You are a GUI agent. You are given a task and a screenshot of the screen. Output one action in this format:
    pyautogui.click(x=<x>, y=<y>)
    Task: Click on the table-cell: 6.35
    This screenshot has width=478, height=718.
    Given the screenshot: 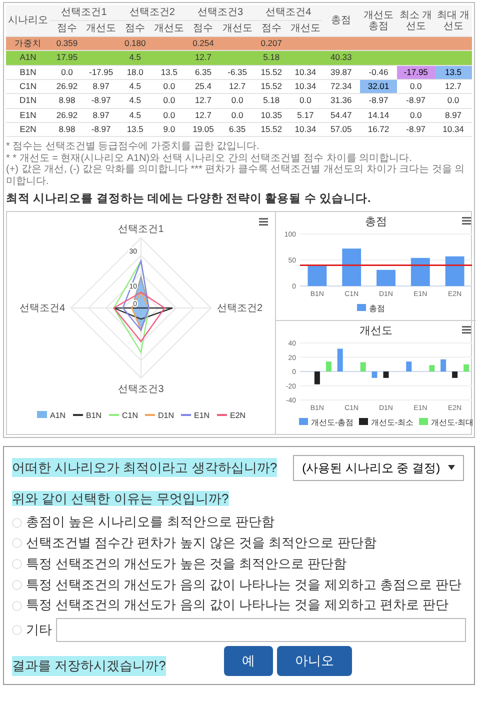 What is the action you would take?
    pyautogui.click(x=203, y=72)
    